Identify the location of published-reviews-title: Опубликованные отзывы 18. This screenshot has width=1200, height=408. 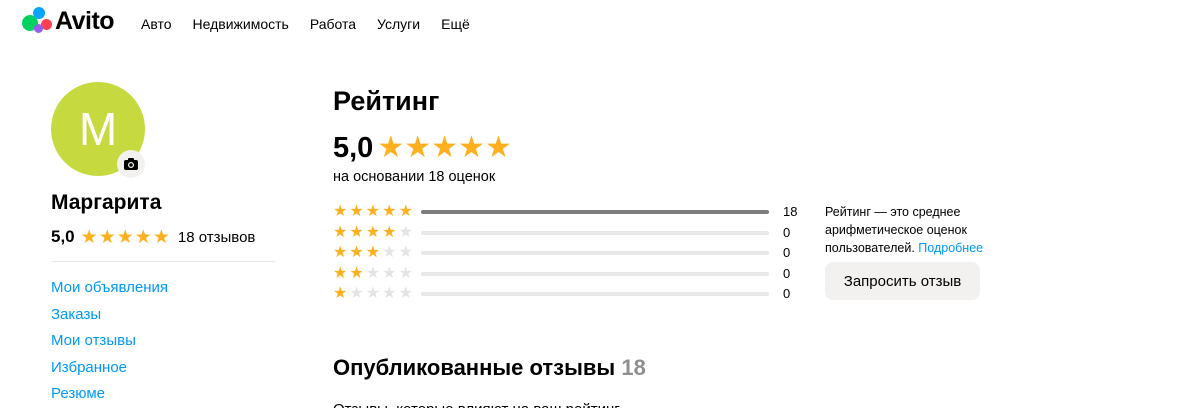
(489, 368).